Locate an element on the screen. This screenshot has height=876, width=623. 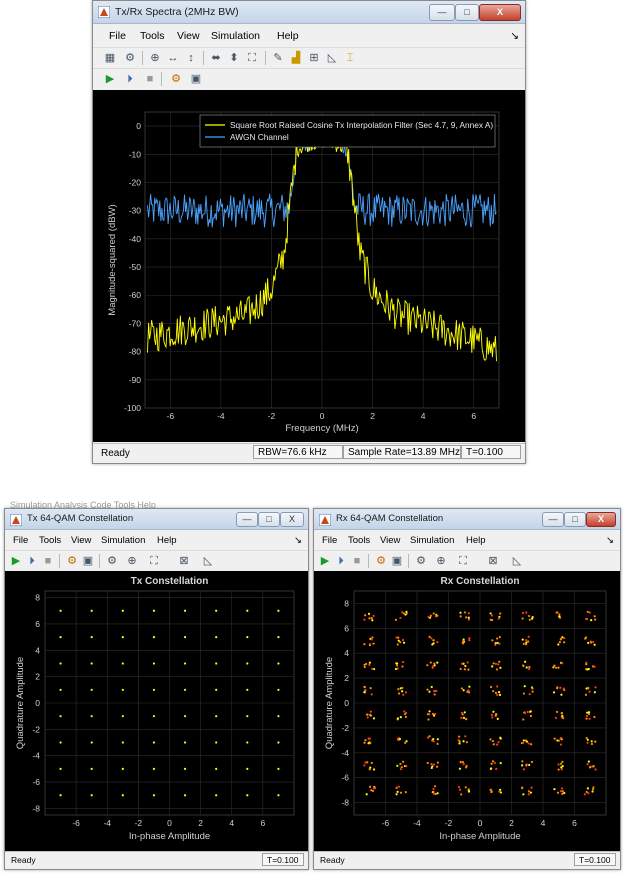
tx-titlebar: Tx 64-QAM Constellation — □ X is located at coordinates (156, 519).